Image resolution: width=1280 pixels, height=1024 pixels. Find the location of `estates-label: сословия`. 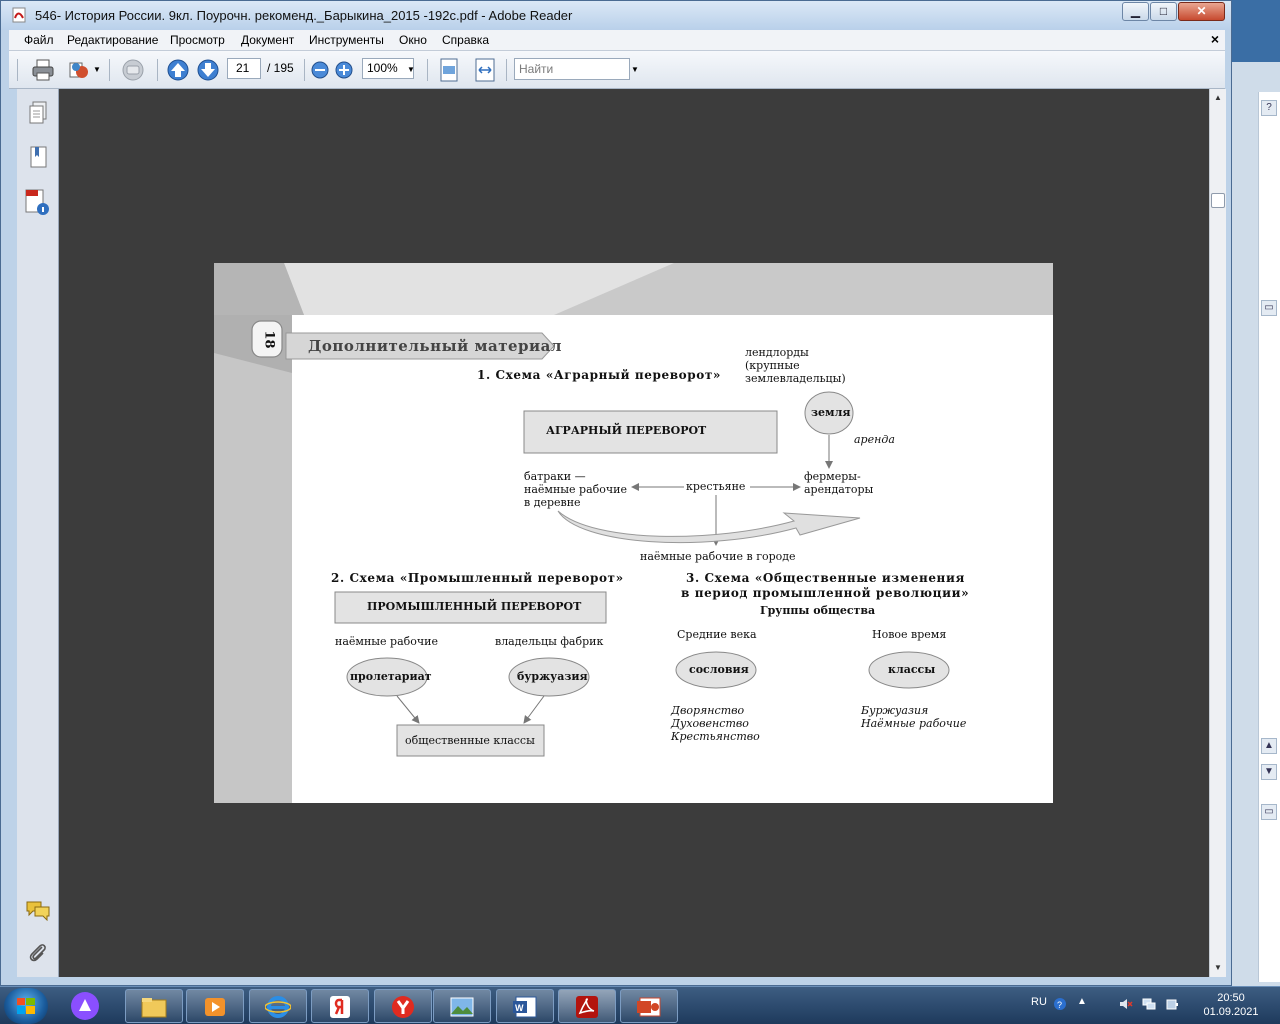

estates-label: сословия is located at coordinates (719, 669).